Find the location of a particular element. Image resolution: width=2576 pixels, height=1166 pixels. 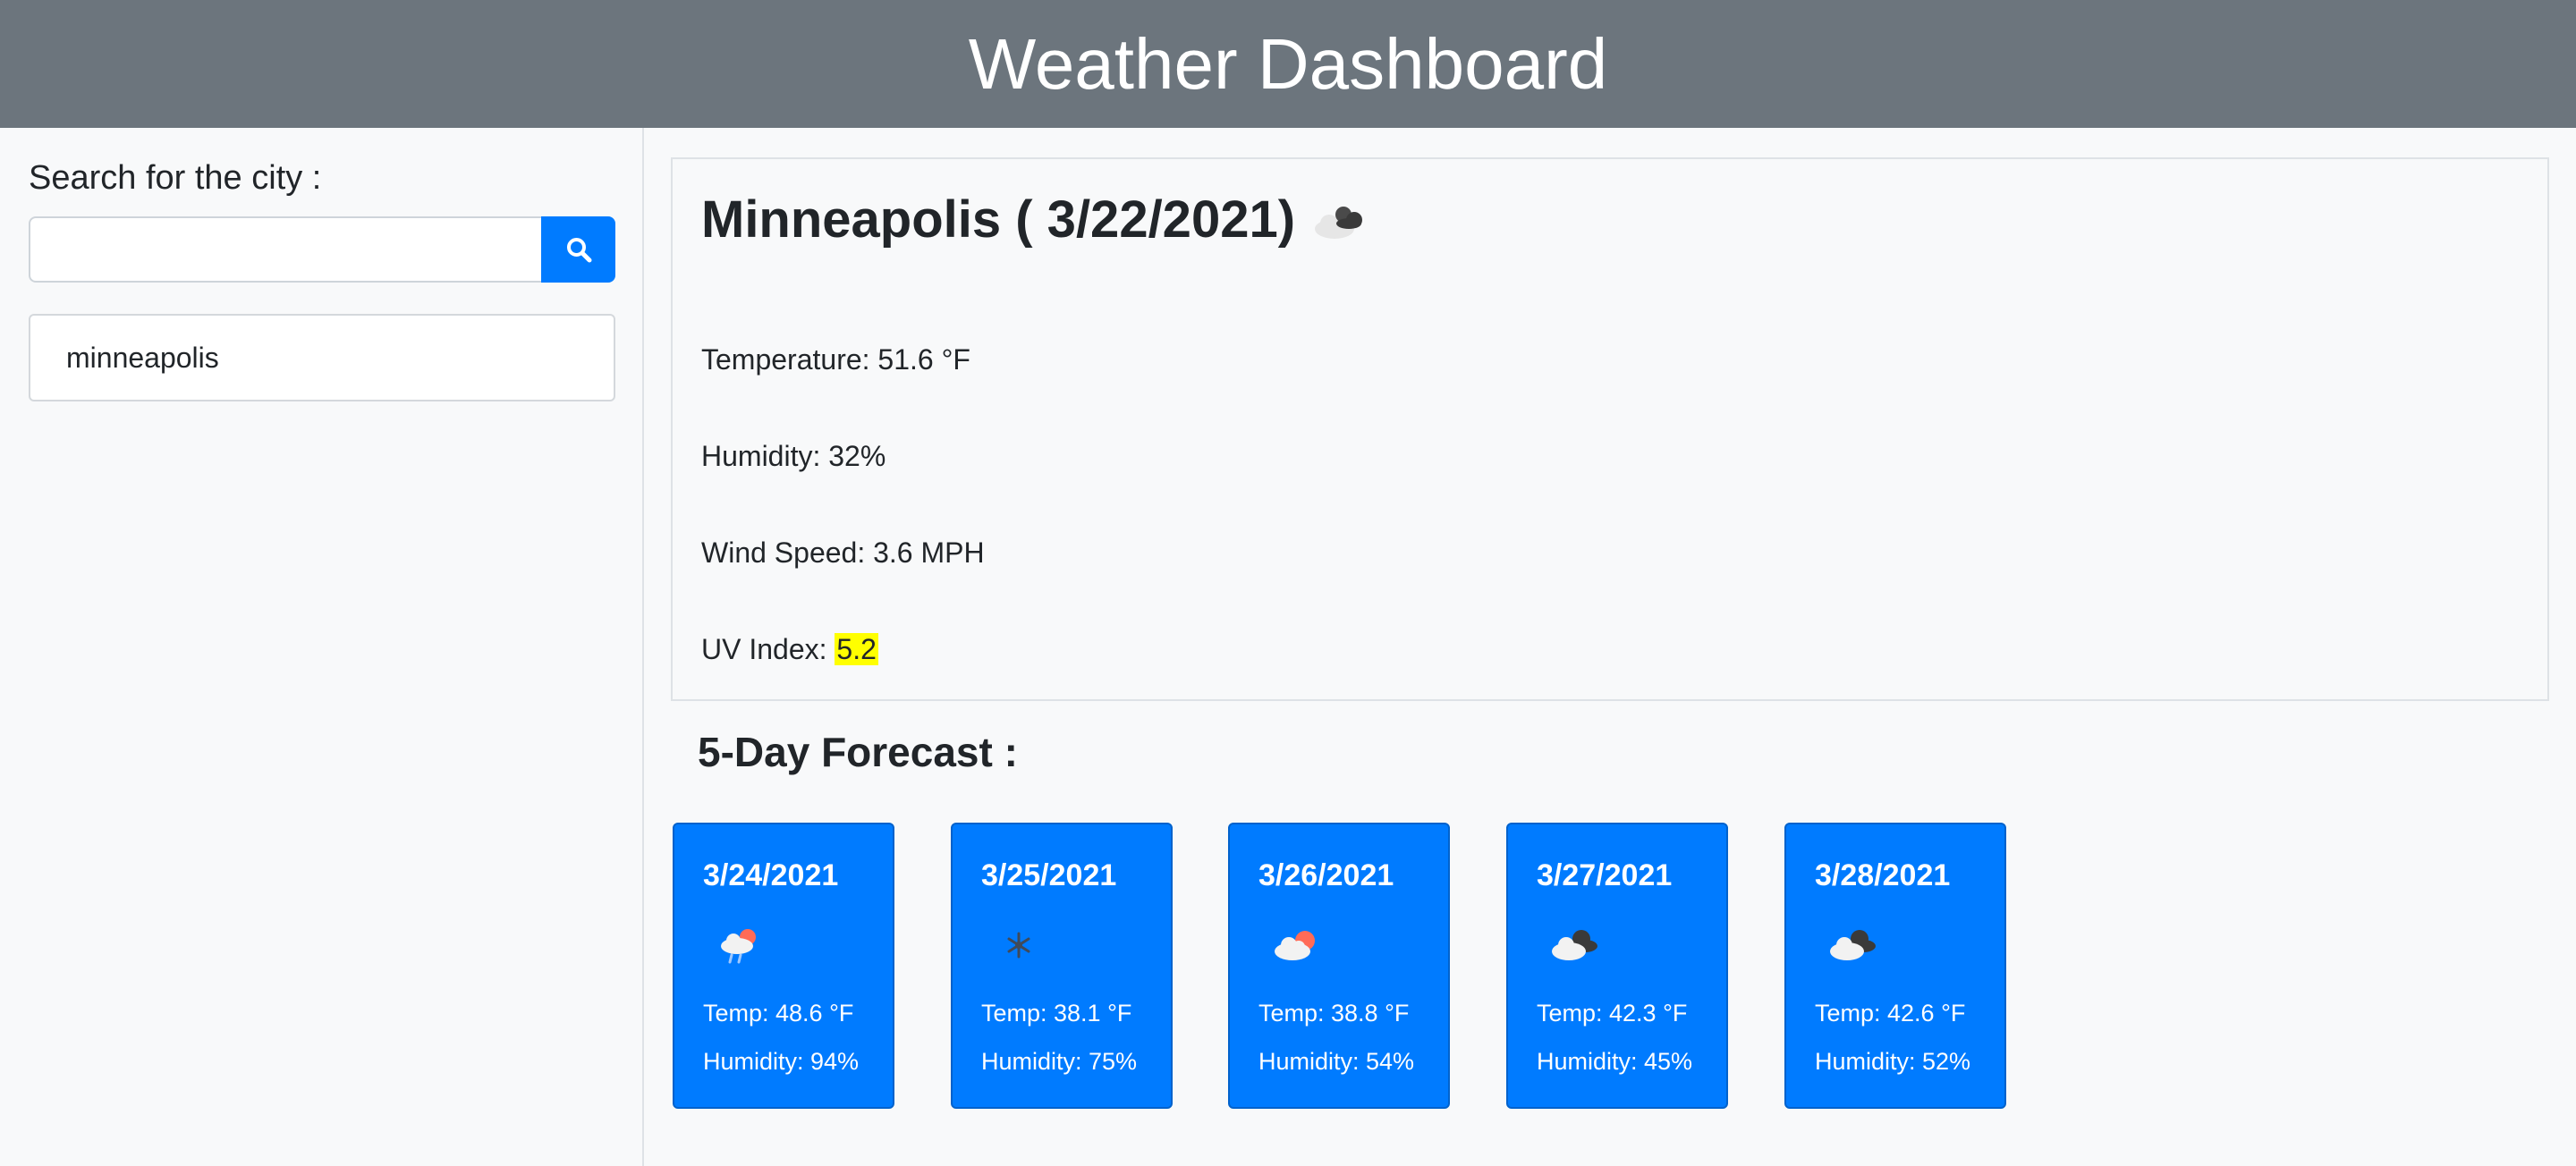

forecast-temp: Temp: 42.6 °F is located at coordinates (1890, 1013).